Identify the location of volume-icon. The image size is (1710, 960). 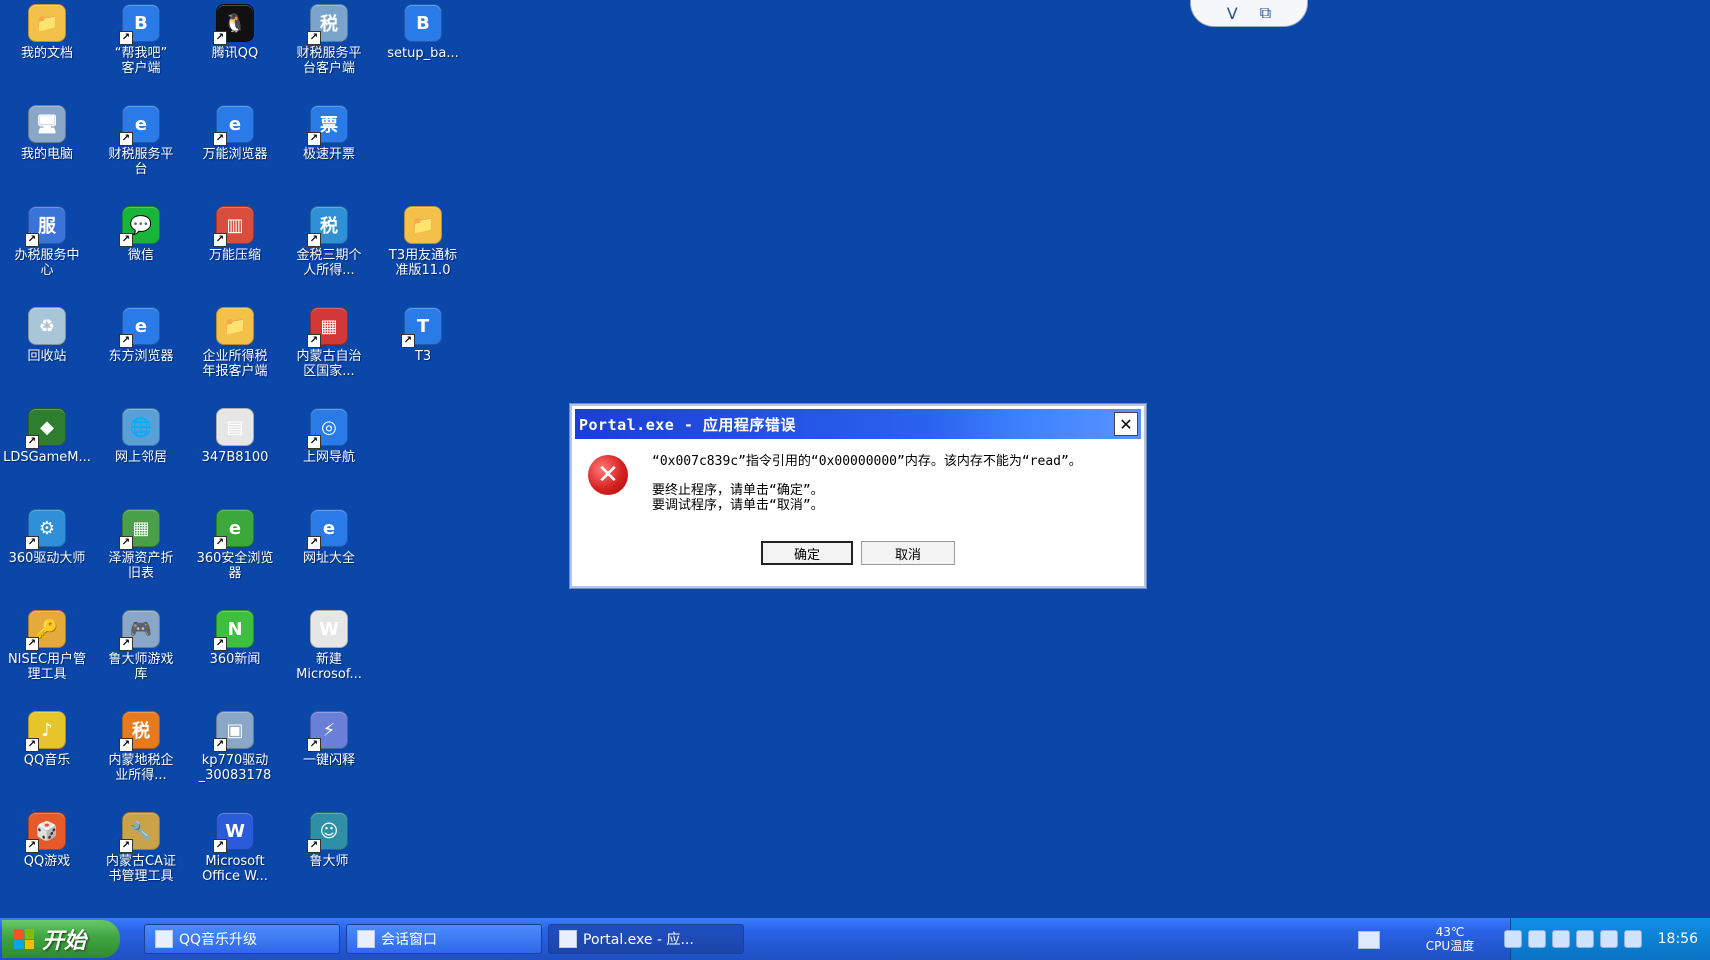
(1584, 939).